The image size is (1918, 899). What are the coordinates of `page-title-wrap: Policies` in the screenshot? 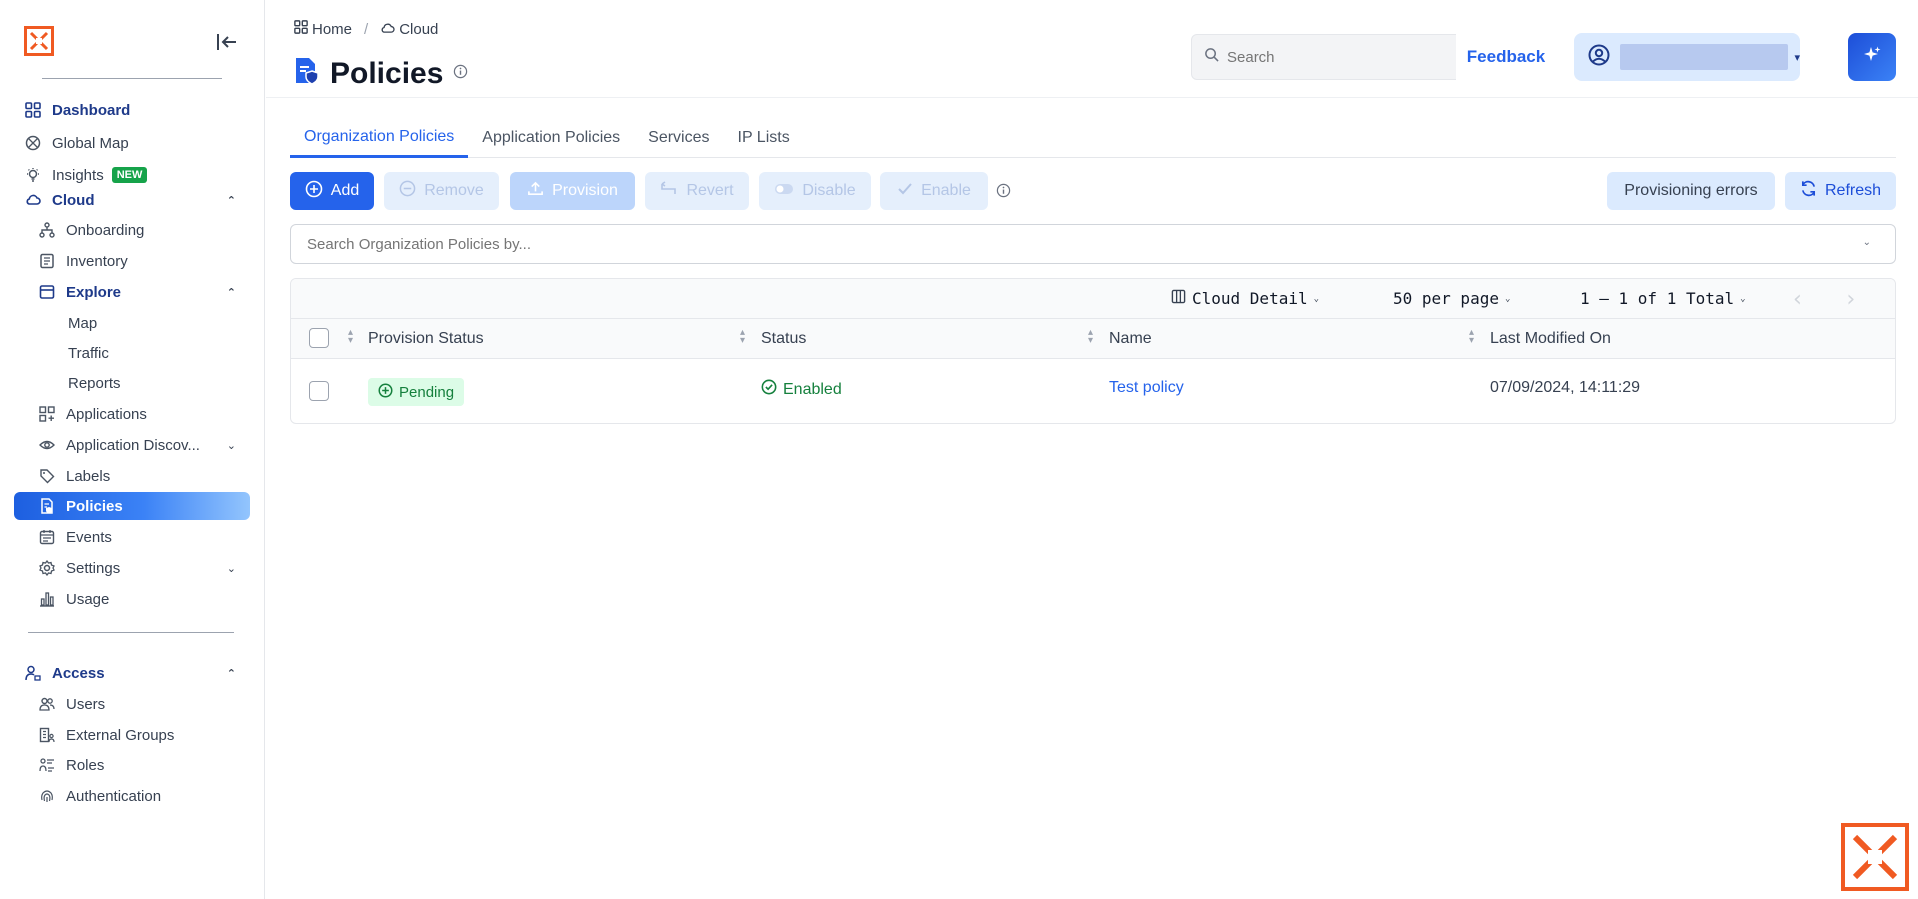 It's located at (381, 73).